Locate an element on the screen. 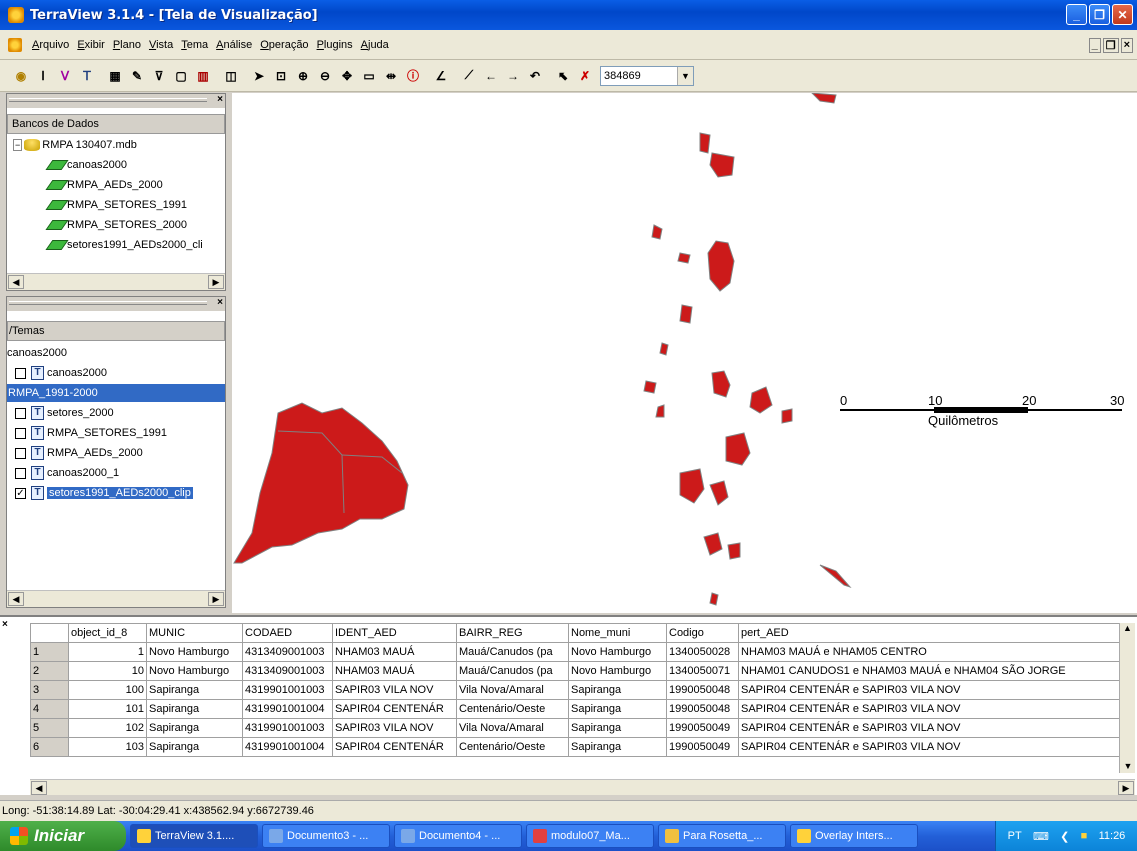  cursor-select-icon: ⬉ is located at coordinates (563, 76).